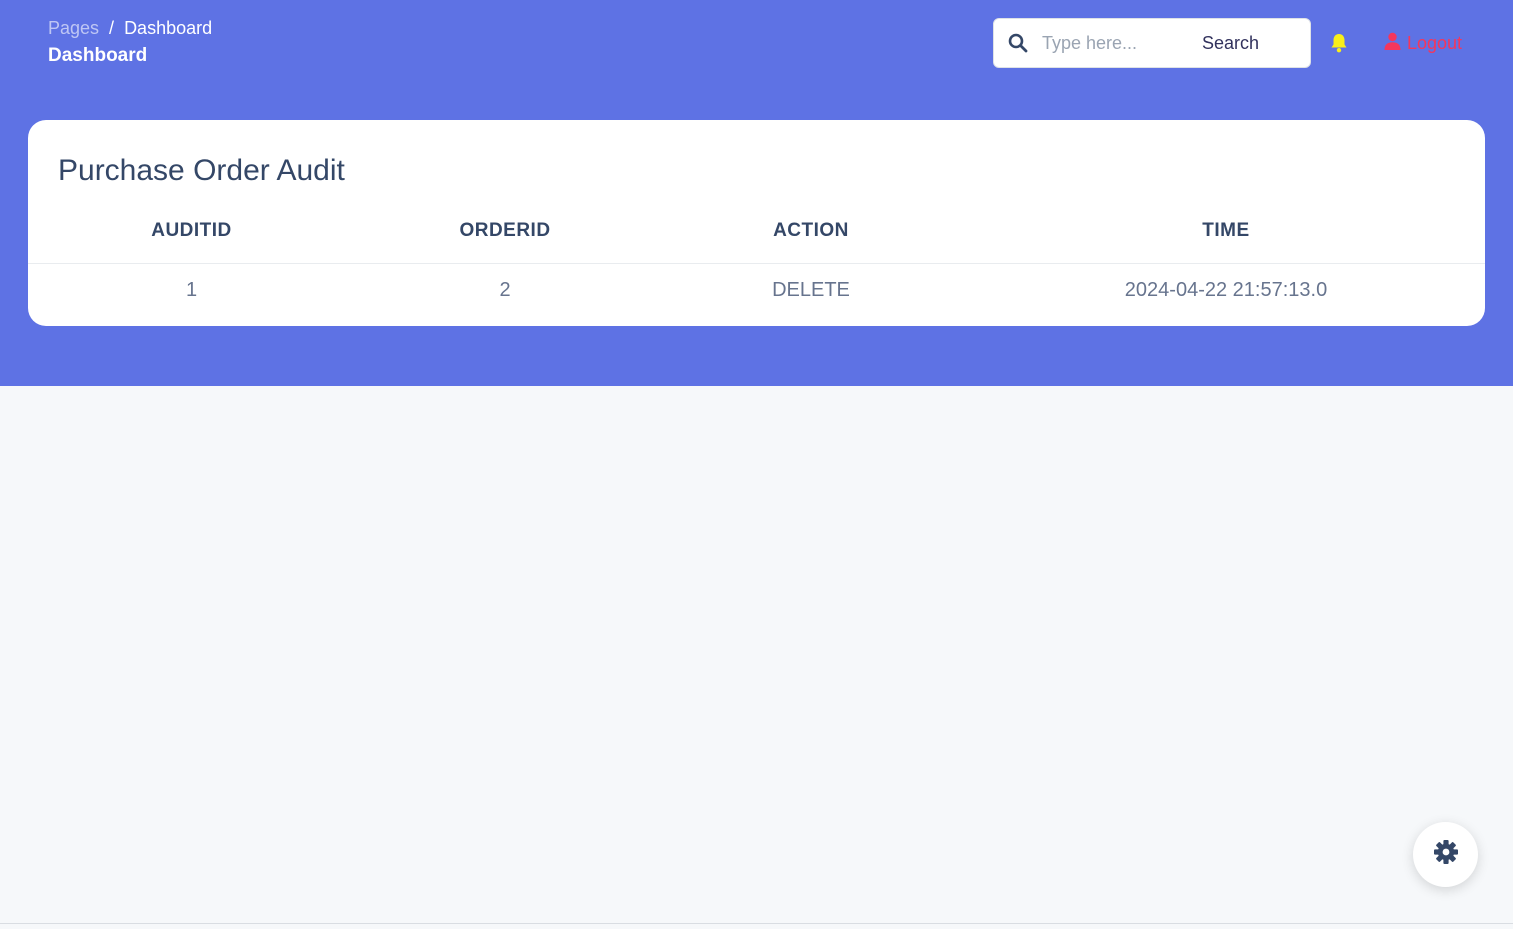 The width and height of the screenshot is (1513, 929). I want to click on logout-link: Logout, so click(1423, 43).